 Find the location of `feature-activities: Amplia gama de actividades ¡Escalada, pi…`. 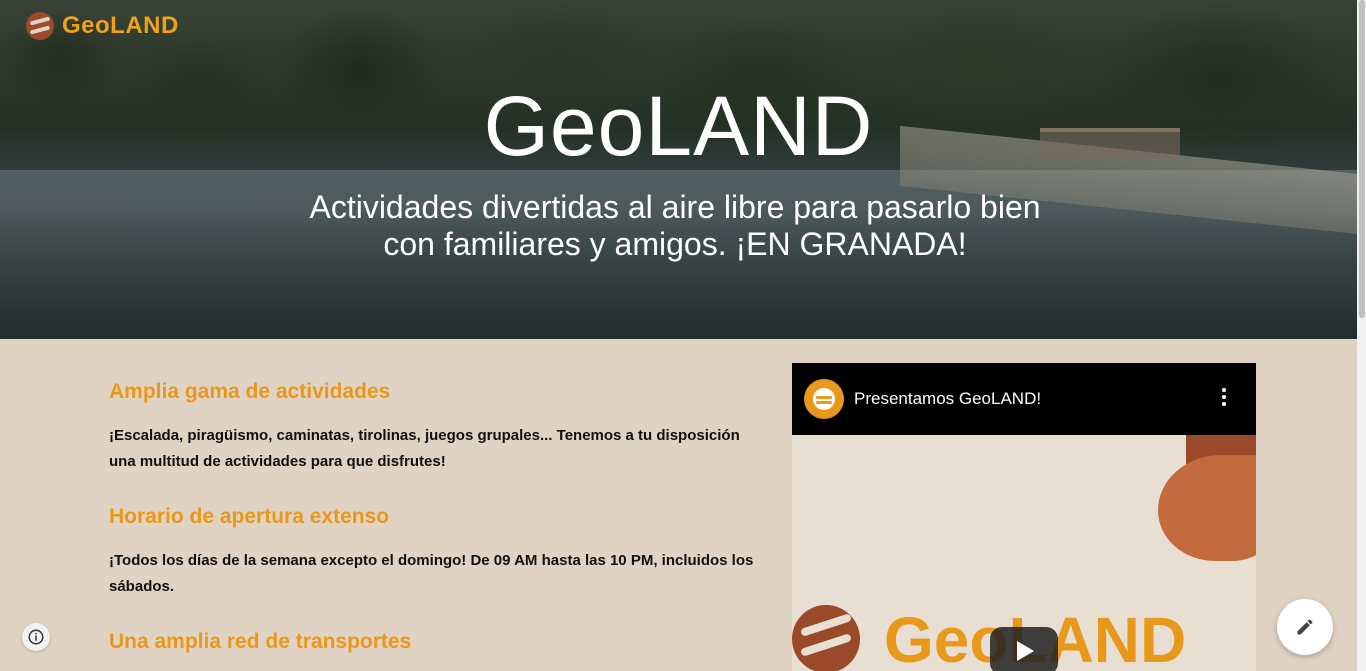

feature-activities: Amplia gama de actividades ¡Escalada, pi… is located at coordinates (434, 427).